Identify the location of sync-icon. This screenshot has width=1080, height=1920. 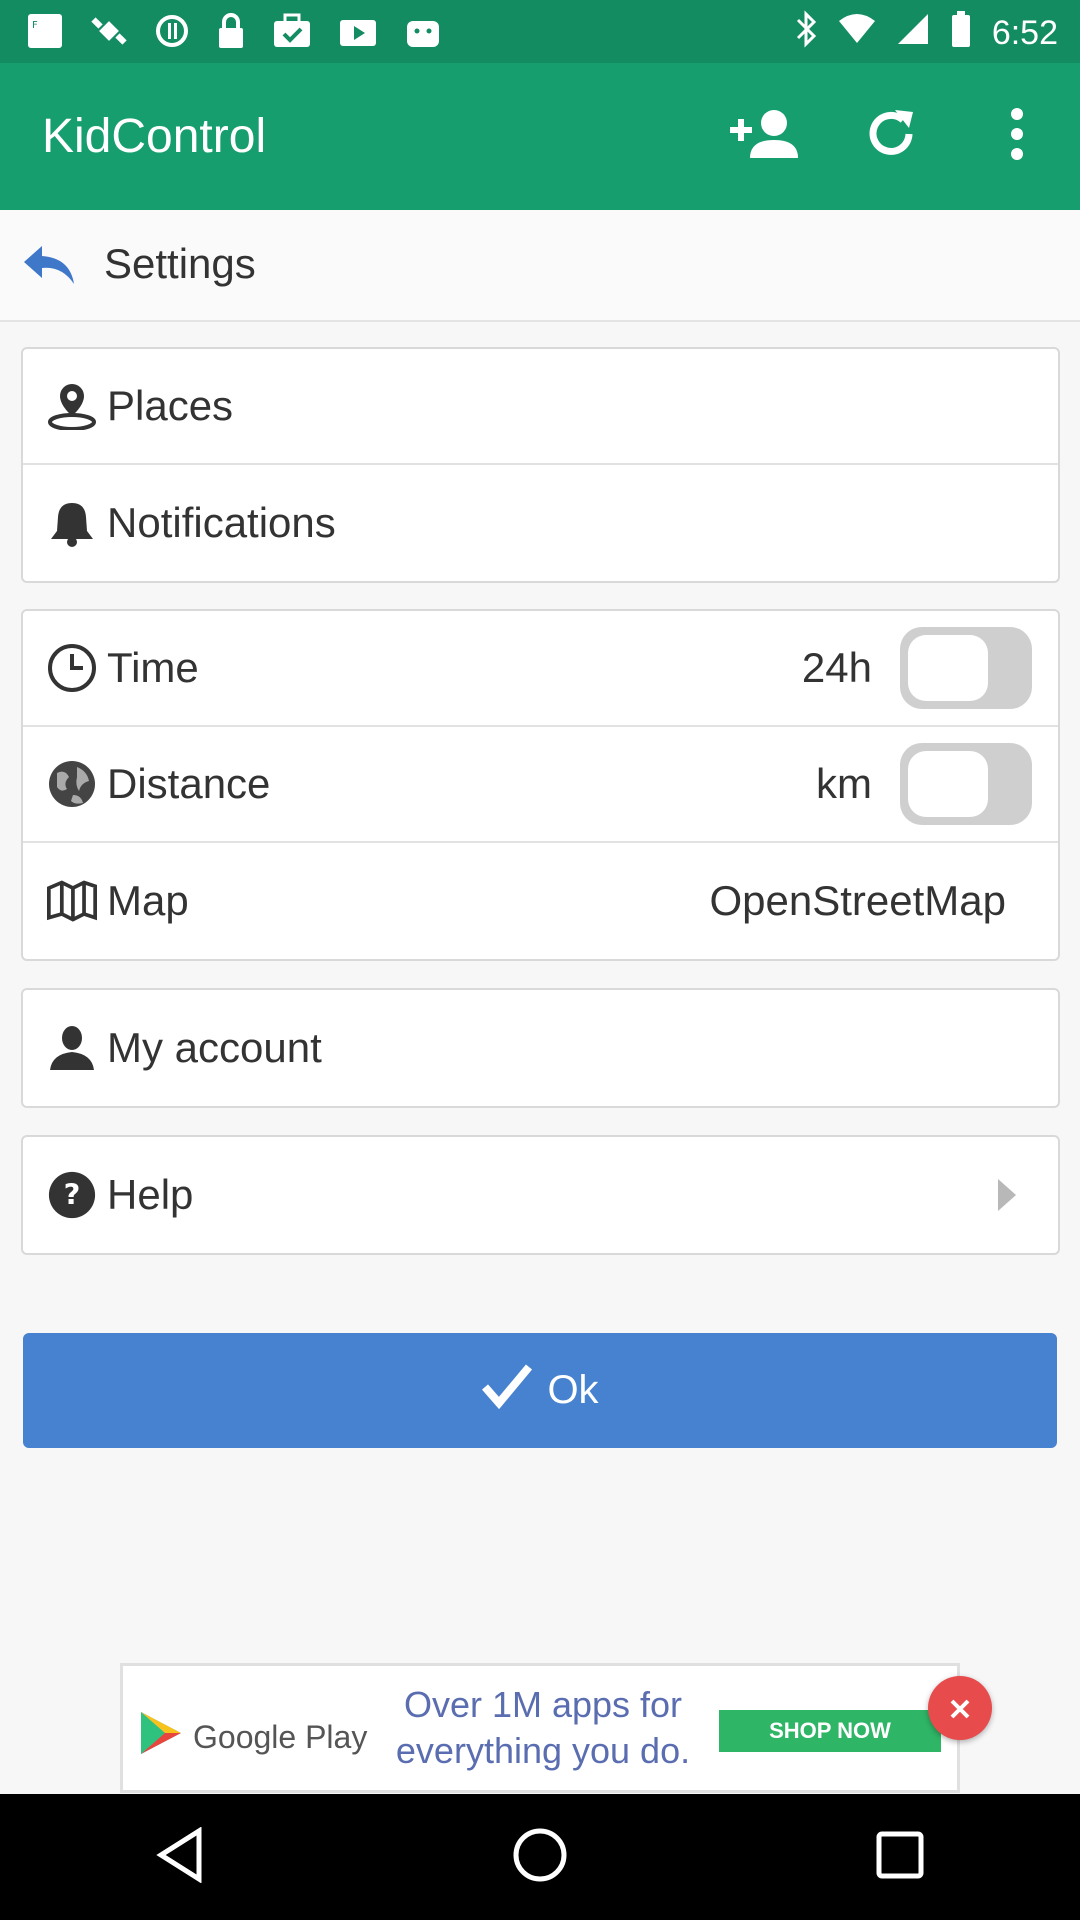
(172, 35).